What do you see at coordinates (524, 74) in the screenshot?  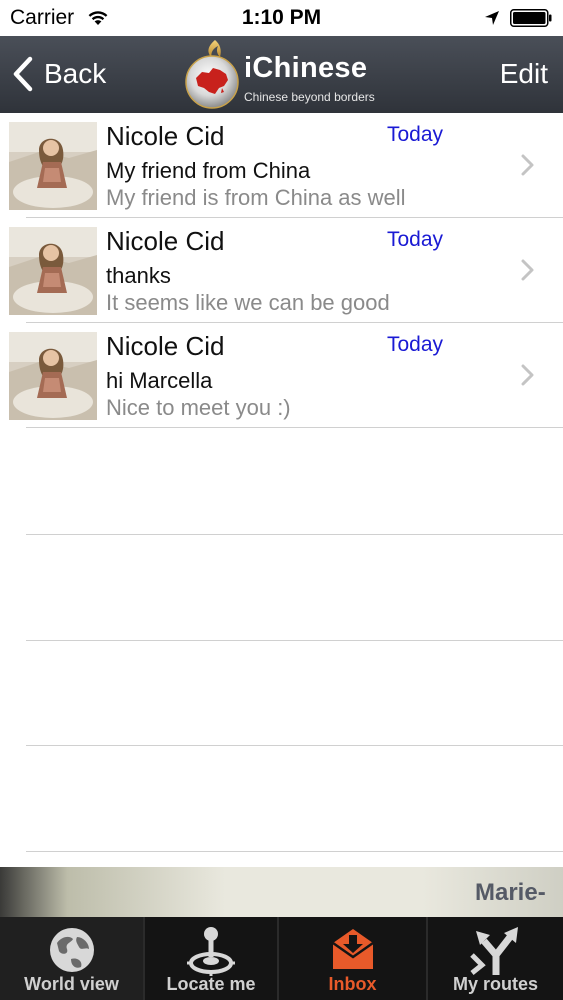 I see `edit-button: Edit` at bounding box center [524, 74].